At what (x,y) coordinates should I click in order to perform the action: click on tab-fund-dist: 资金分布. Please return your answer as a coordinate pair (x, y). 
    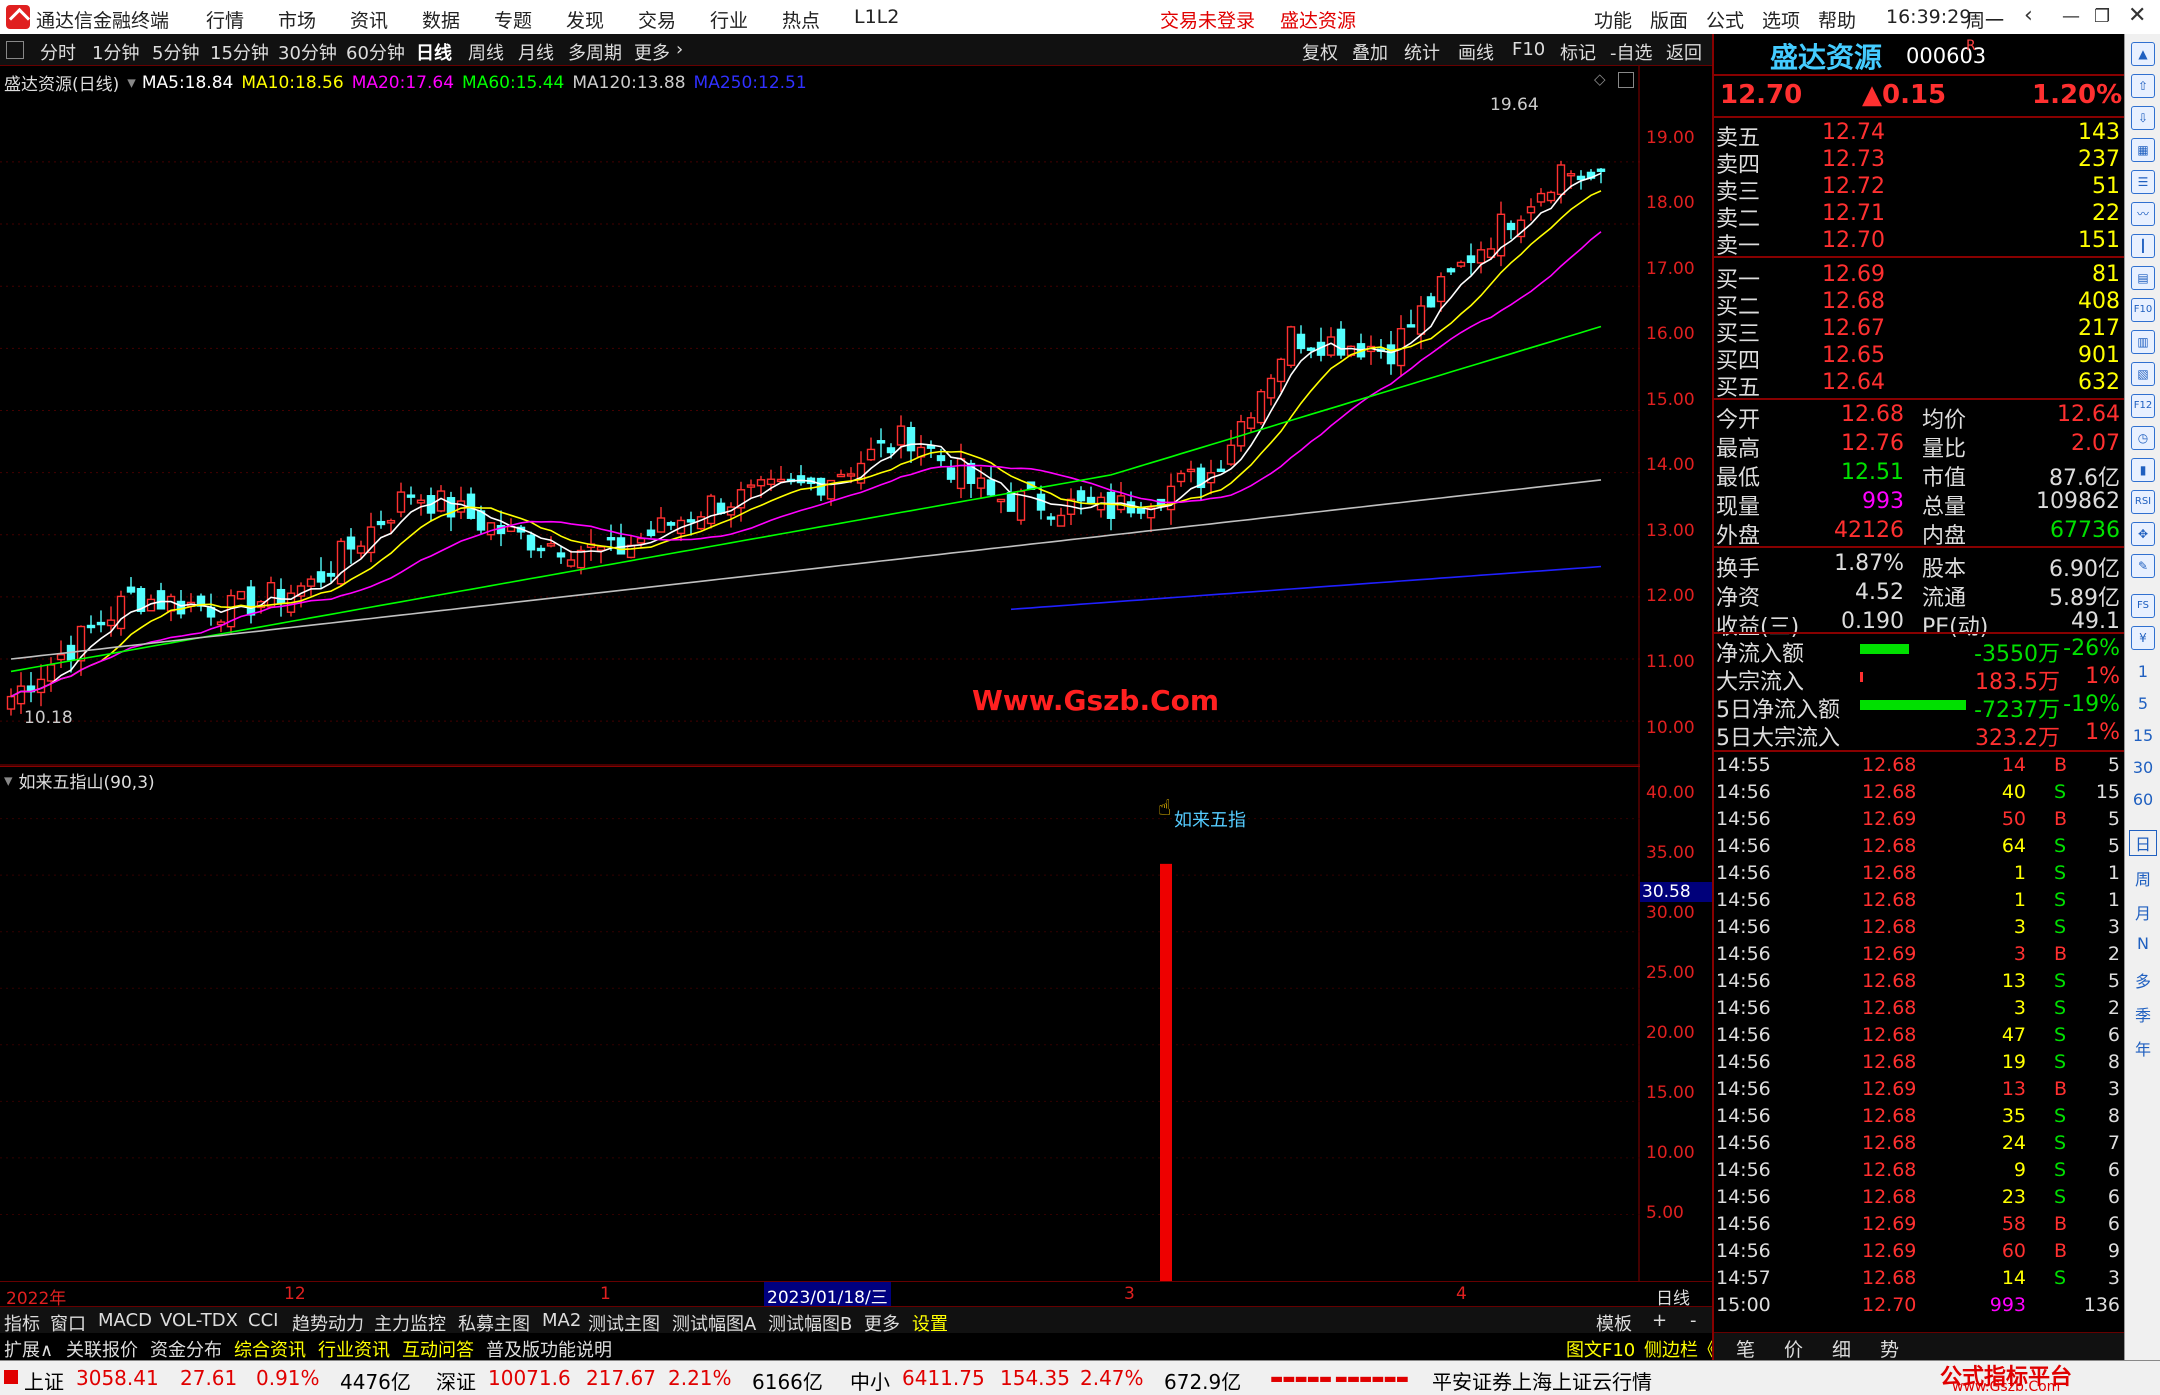
    Looking at the image, I should click on (186, 1349).